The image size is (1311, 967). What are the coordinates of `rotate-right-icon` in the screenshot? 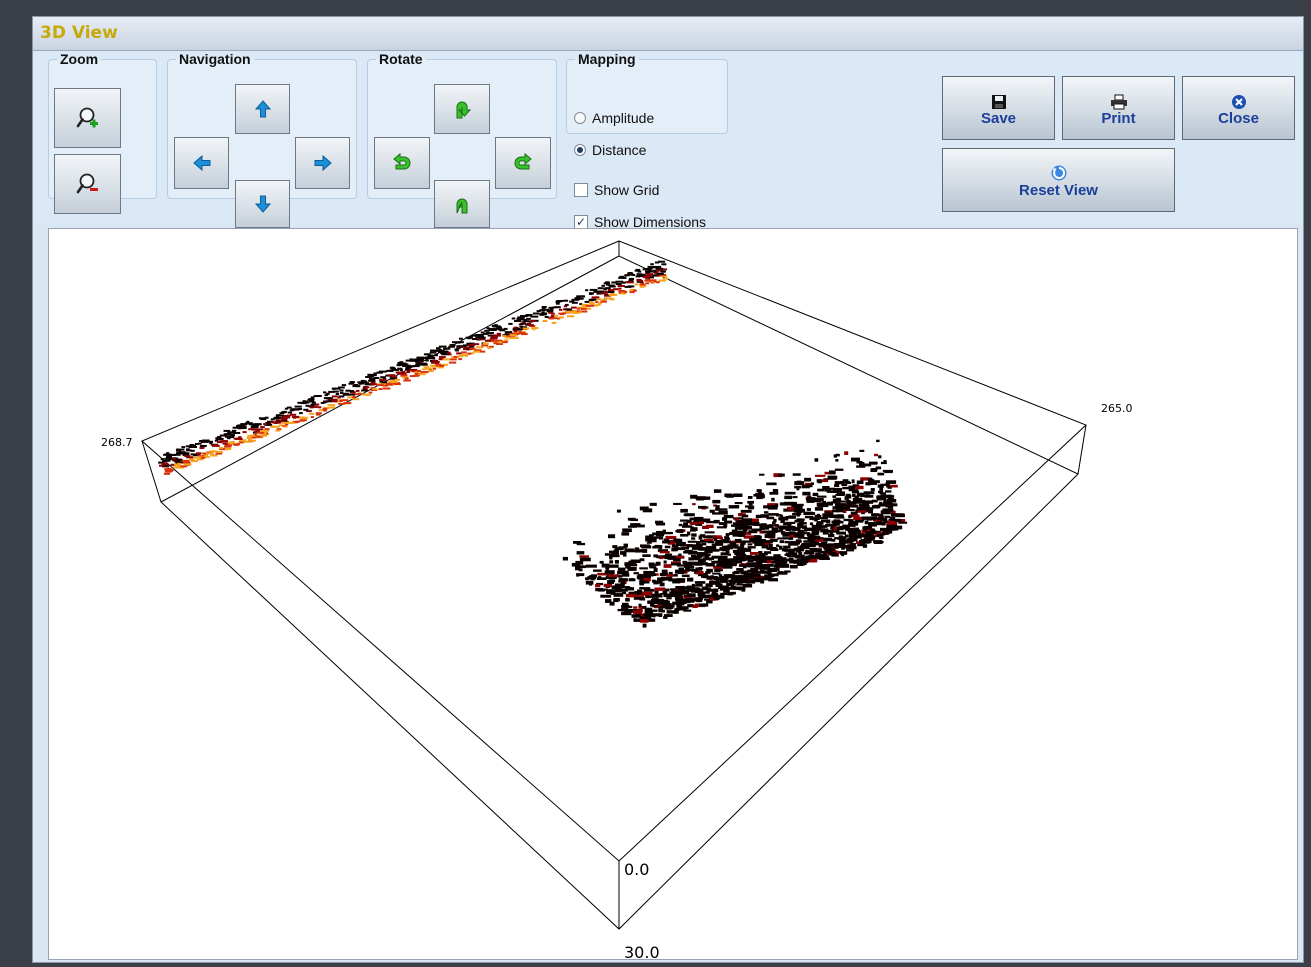 It's located at (523, 163).